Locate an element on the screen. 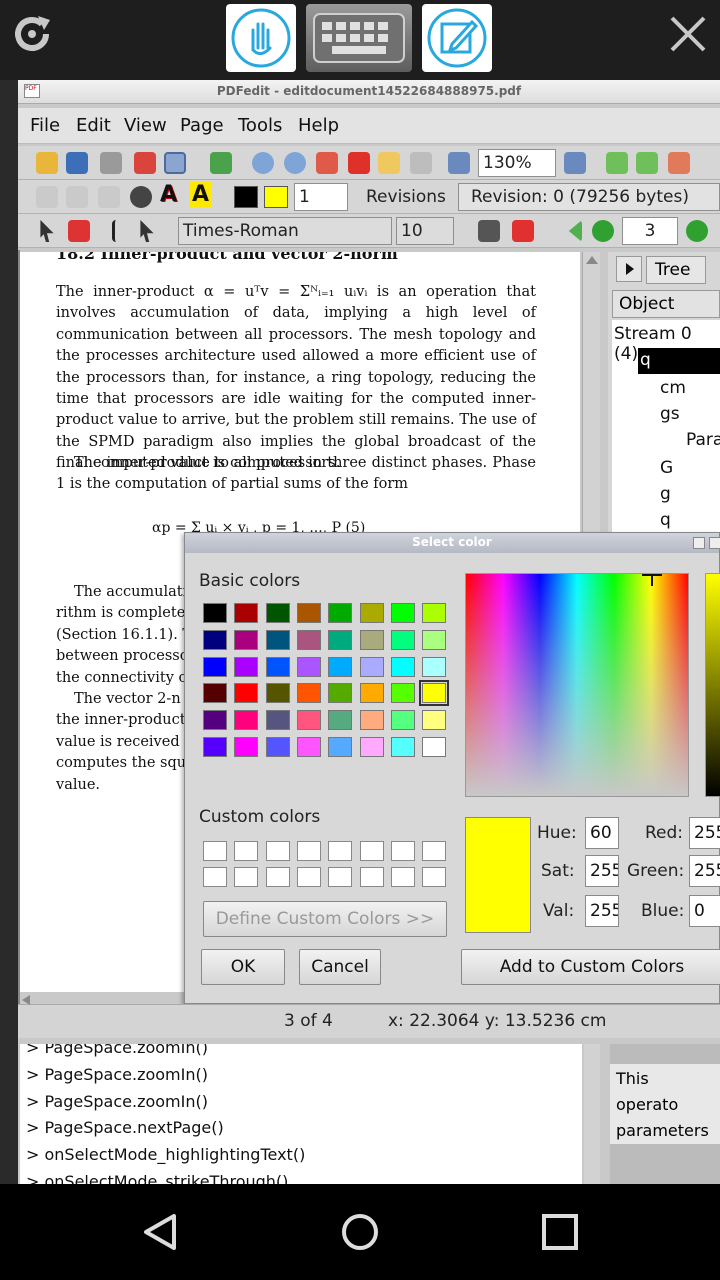 Image resolution: width=720 pixels, height=1280 pixels. page-icon is located at coordinates (421, 163).